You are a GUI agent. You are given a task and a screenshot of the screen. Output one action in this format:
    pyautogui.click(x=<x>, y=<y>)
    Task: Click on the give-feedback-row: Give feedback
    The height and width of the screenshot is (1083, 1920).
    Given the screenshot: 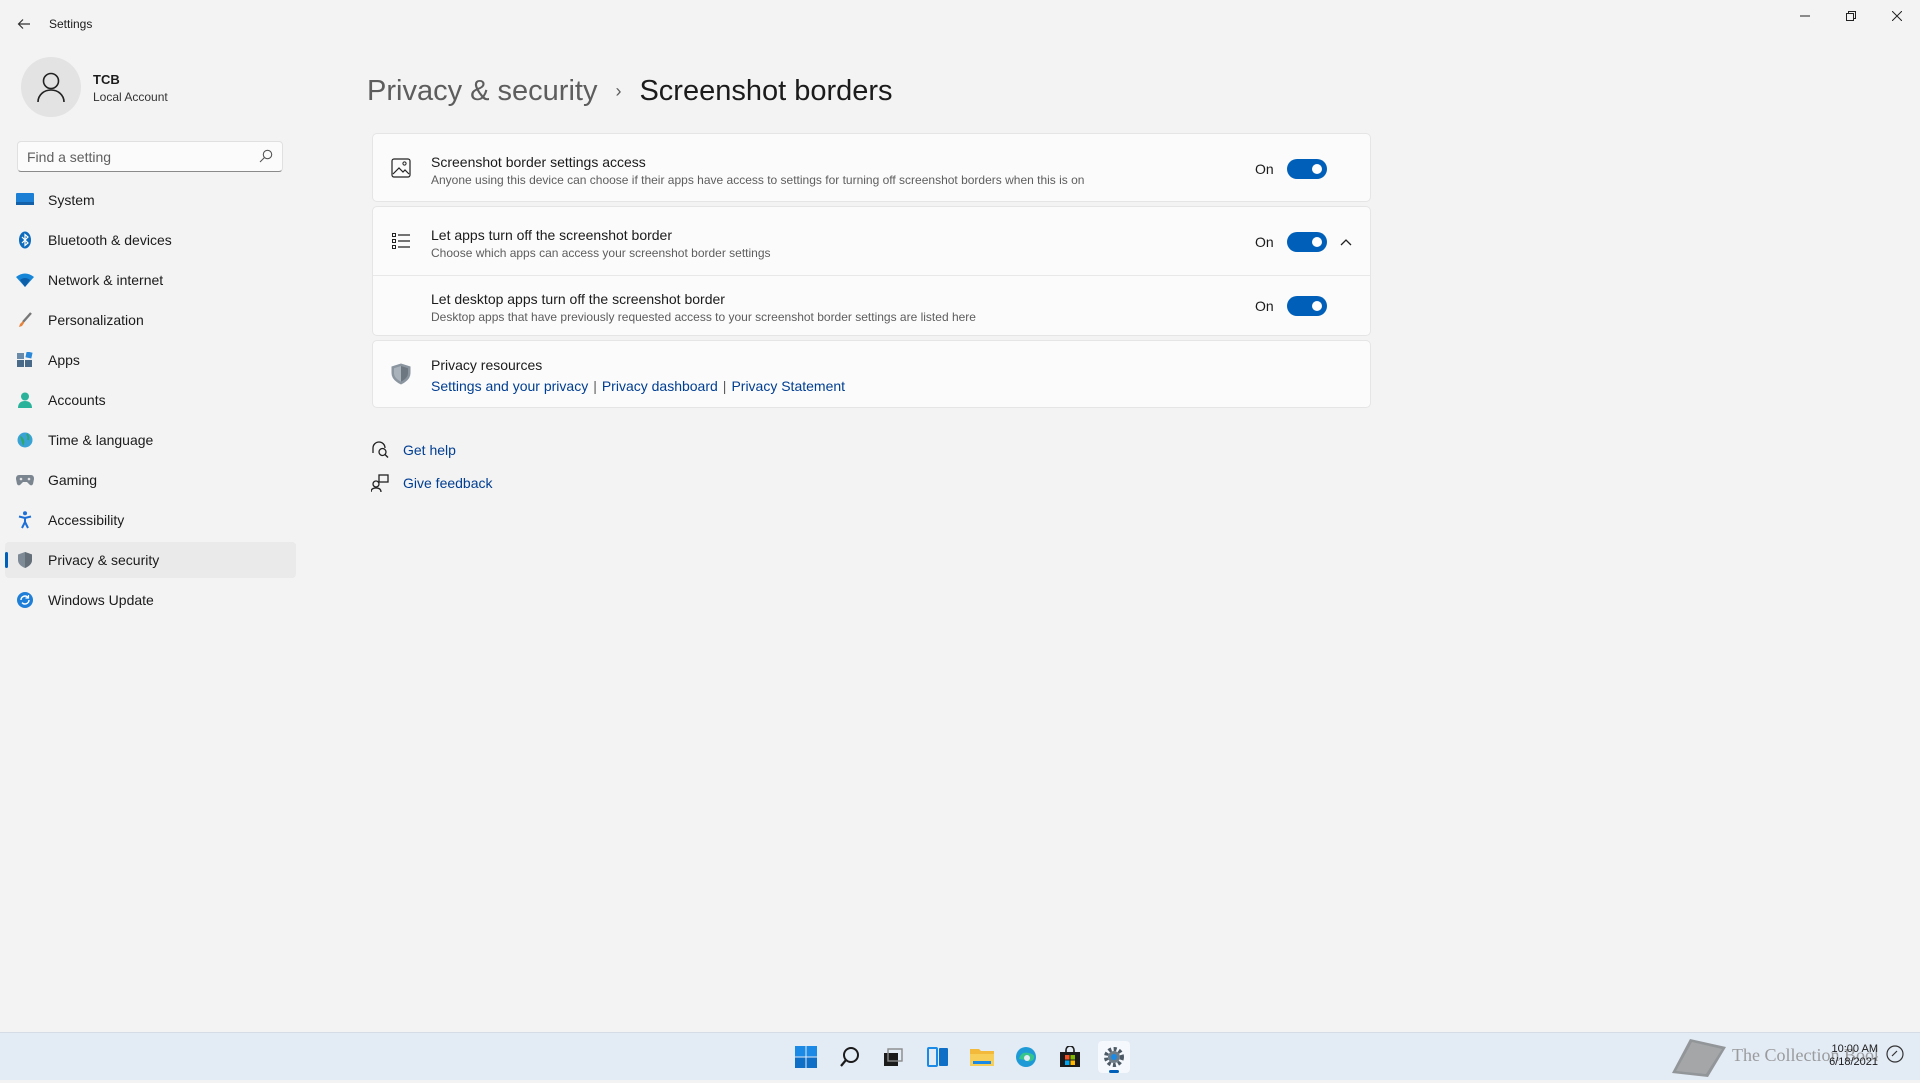 What is the action you would take?
    pyautogui.click(x=432, y=483)
    